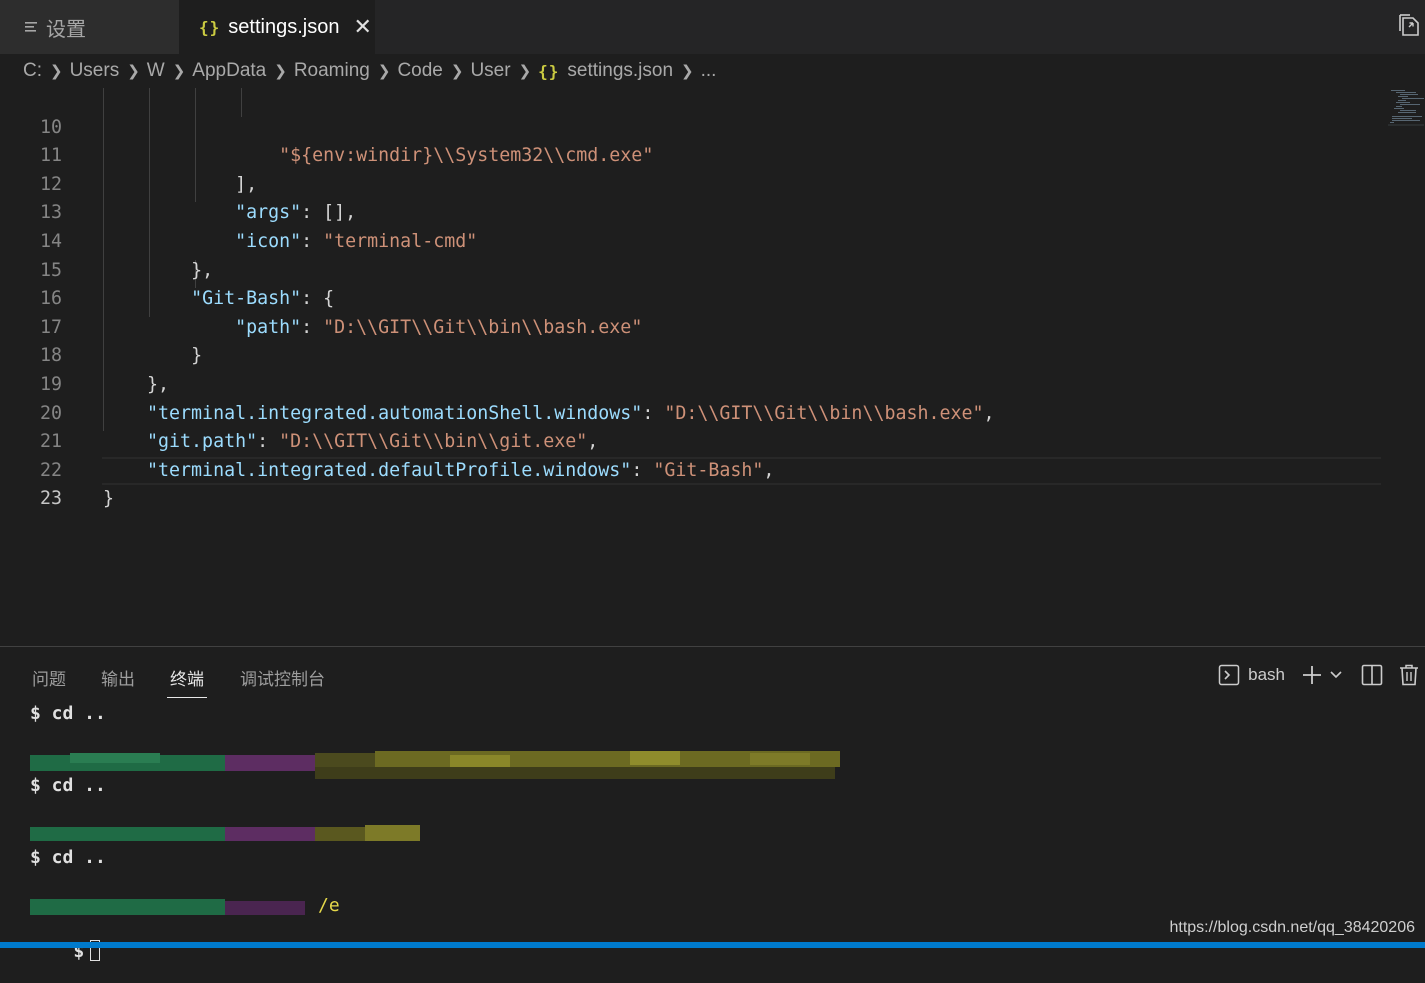 The height and width of the screenshot is (983, 1425). Describe the element at coordinates (118, 677) in the screenshot. I see `tab-output: 输出` at that location.